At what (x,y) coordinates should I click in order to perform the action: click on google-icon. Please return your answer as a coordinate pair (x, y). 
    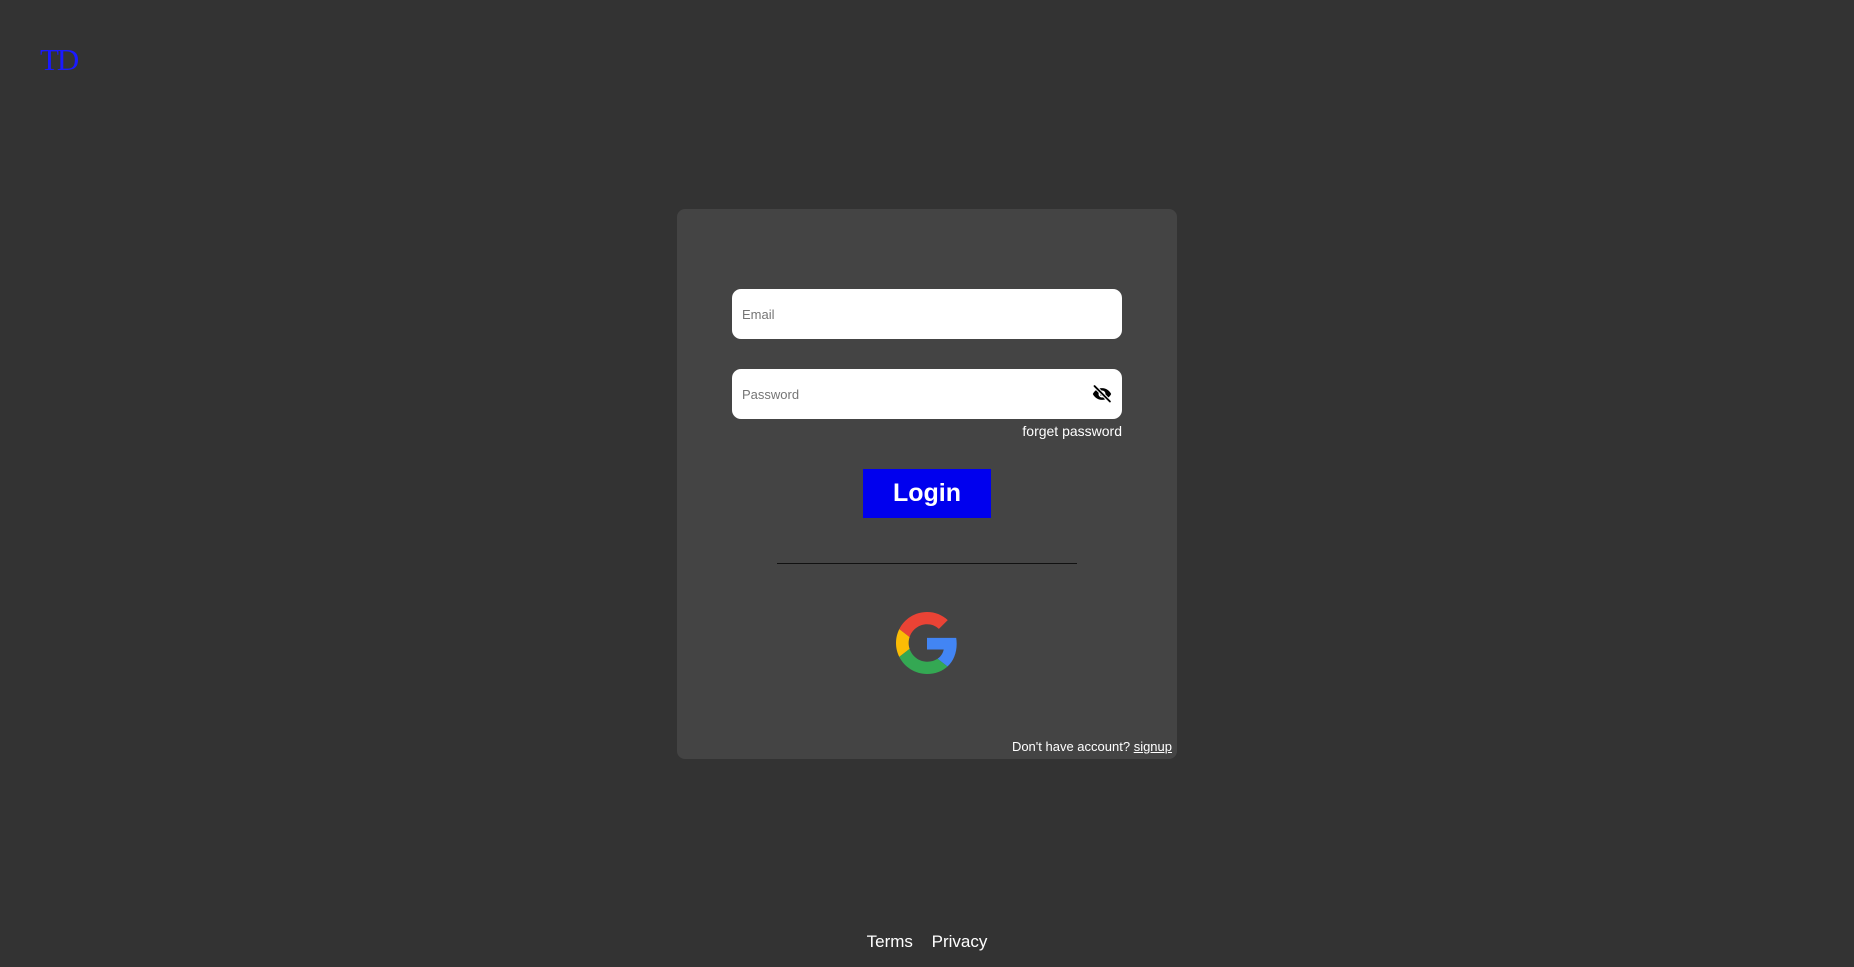
    Looking at the image, I should click on (927, 643).